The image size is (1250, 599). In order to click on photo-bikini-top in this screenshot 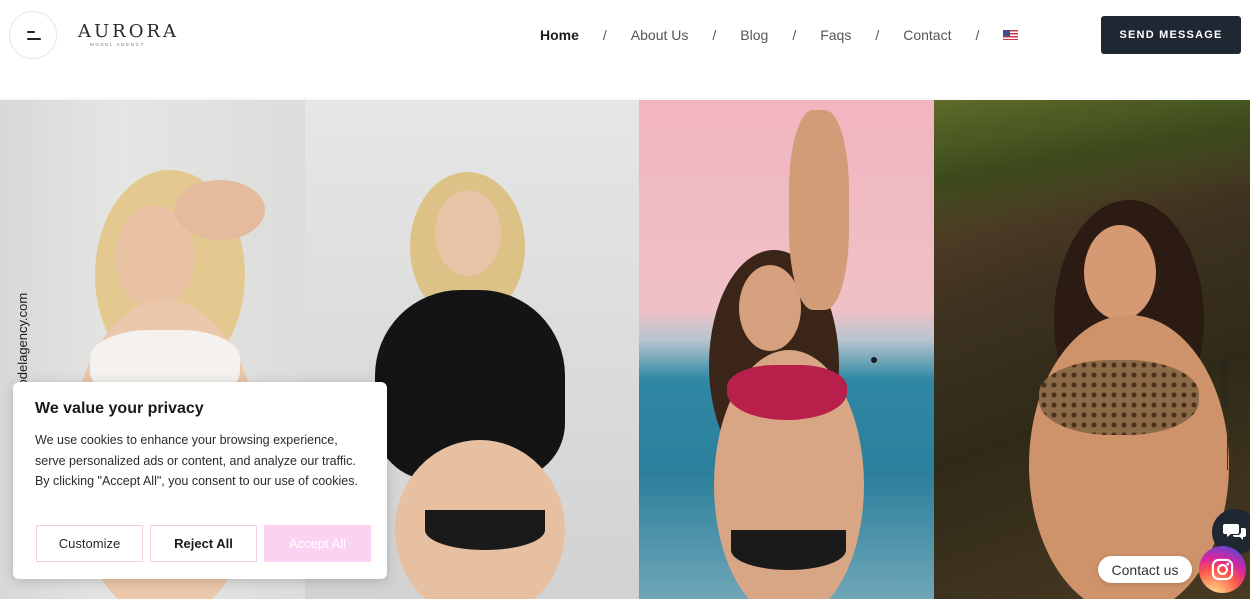, I will do `click(787, 392)`.